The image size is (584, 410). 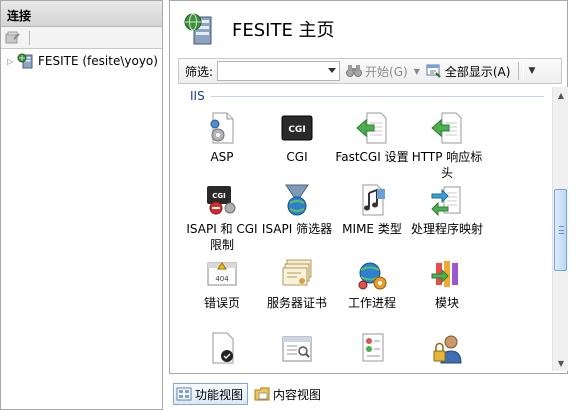 What do you see at coordinates (386, 71) in the screenshot?
I see `start-label: 开始(G)` at bounding box center [386, 71].